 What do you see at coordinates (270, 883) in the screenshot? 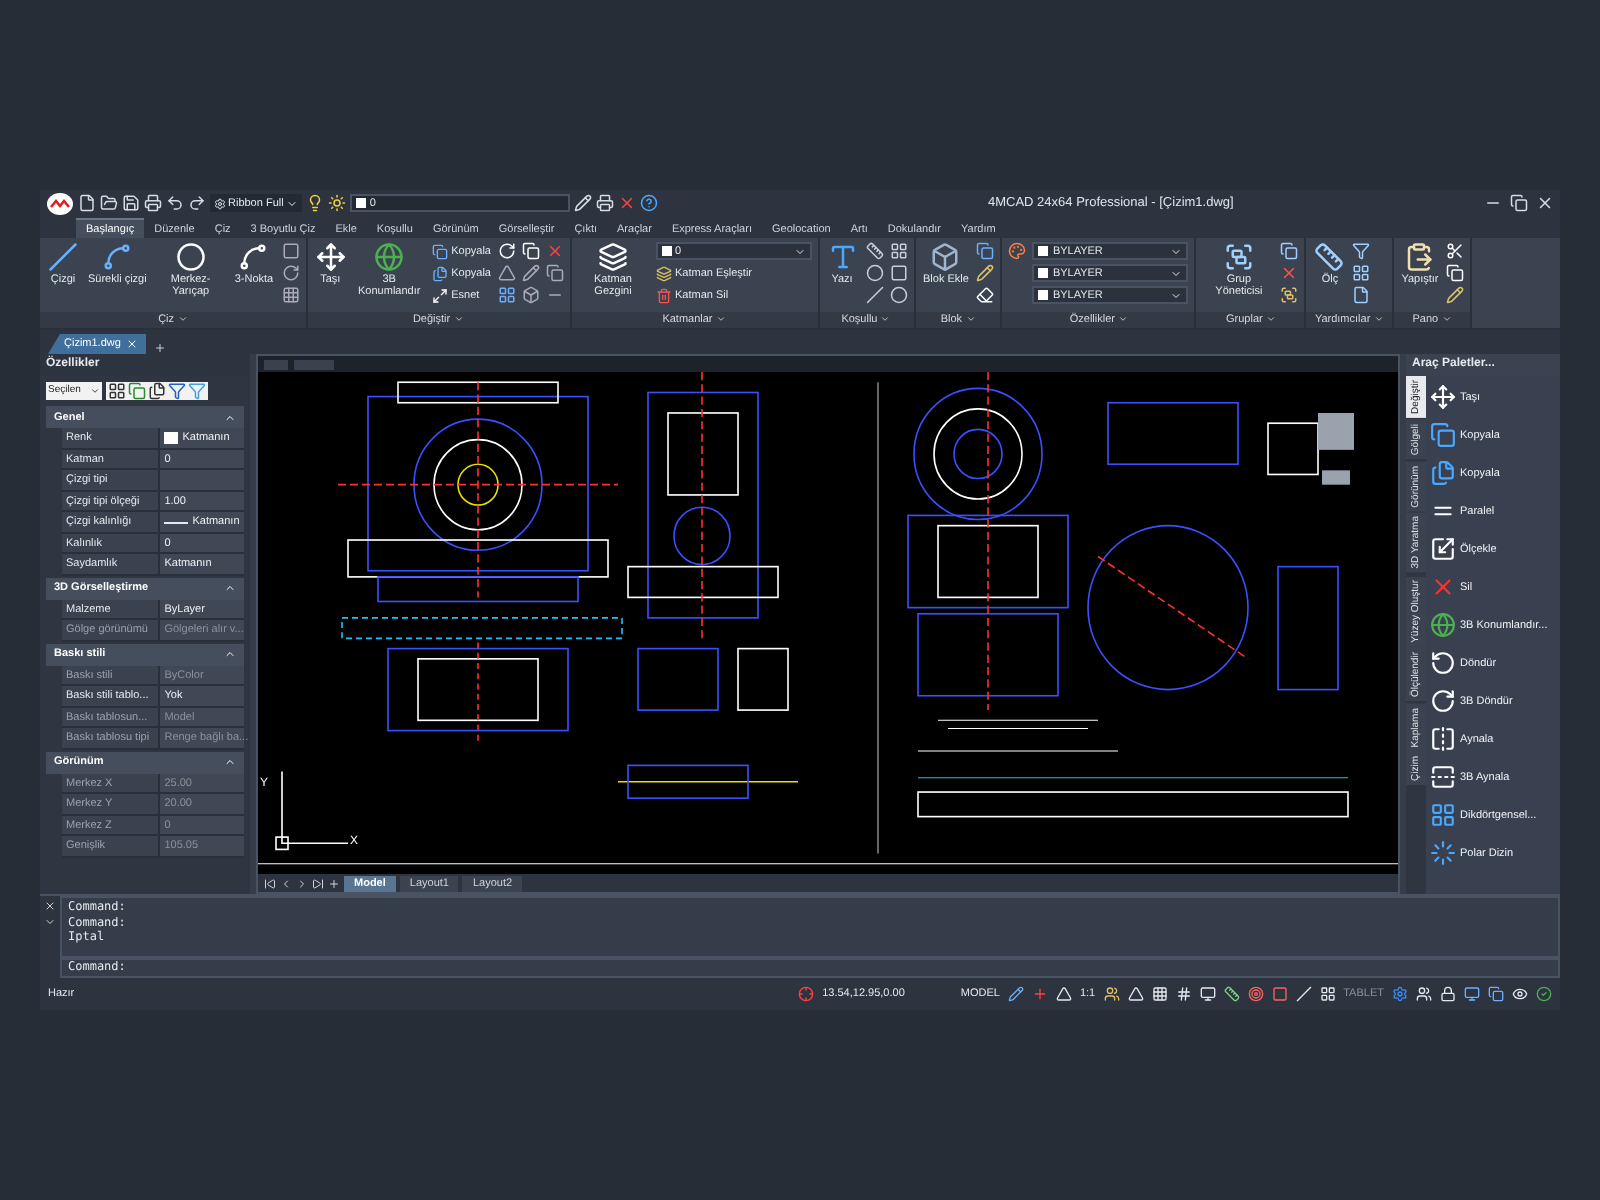
I see `first-icon` at bounding box center [270, 883].